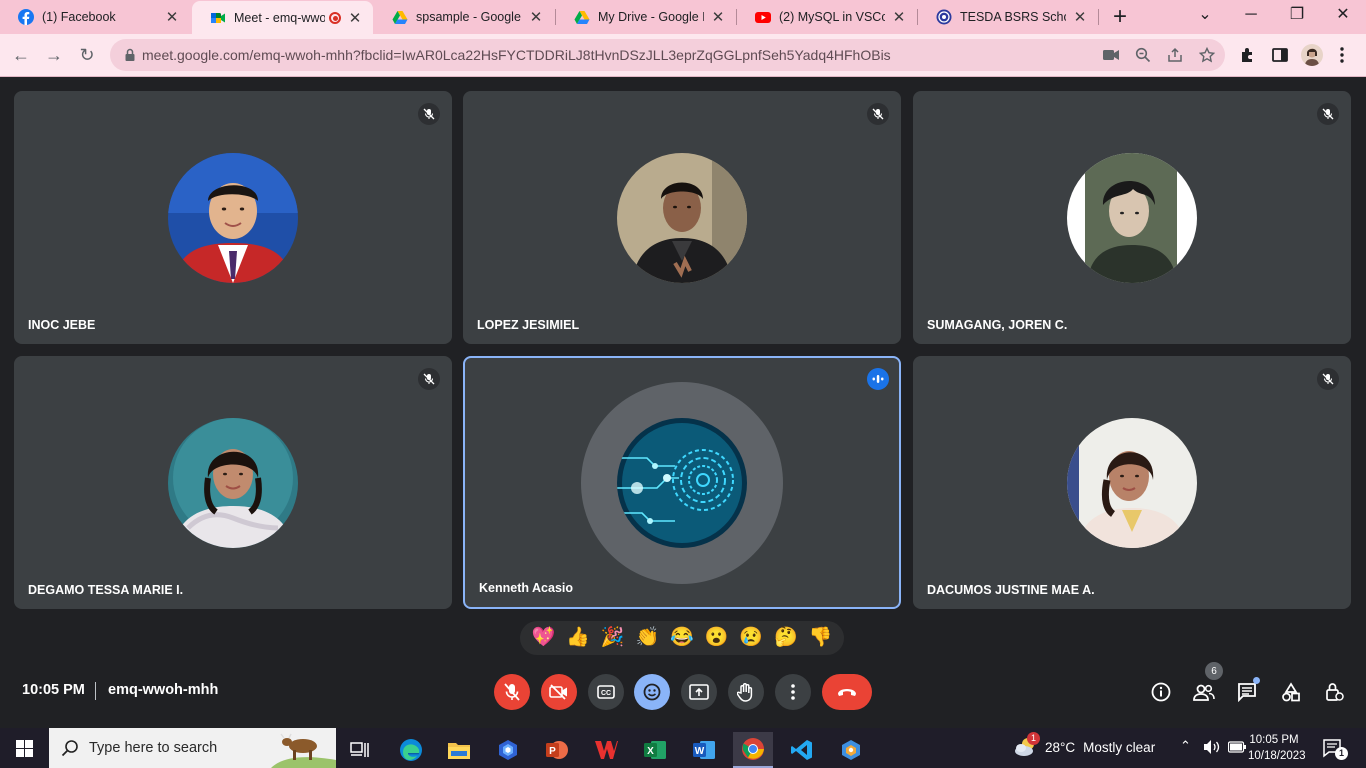  I want to click on window-close-icon: ✕, so click(1343, 15).